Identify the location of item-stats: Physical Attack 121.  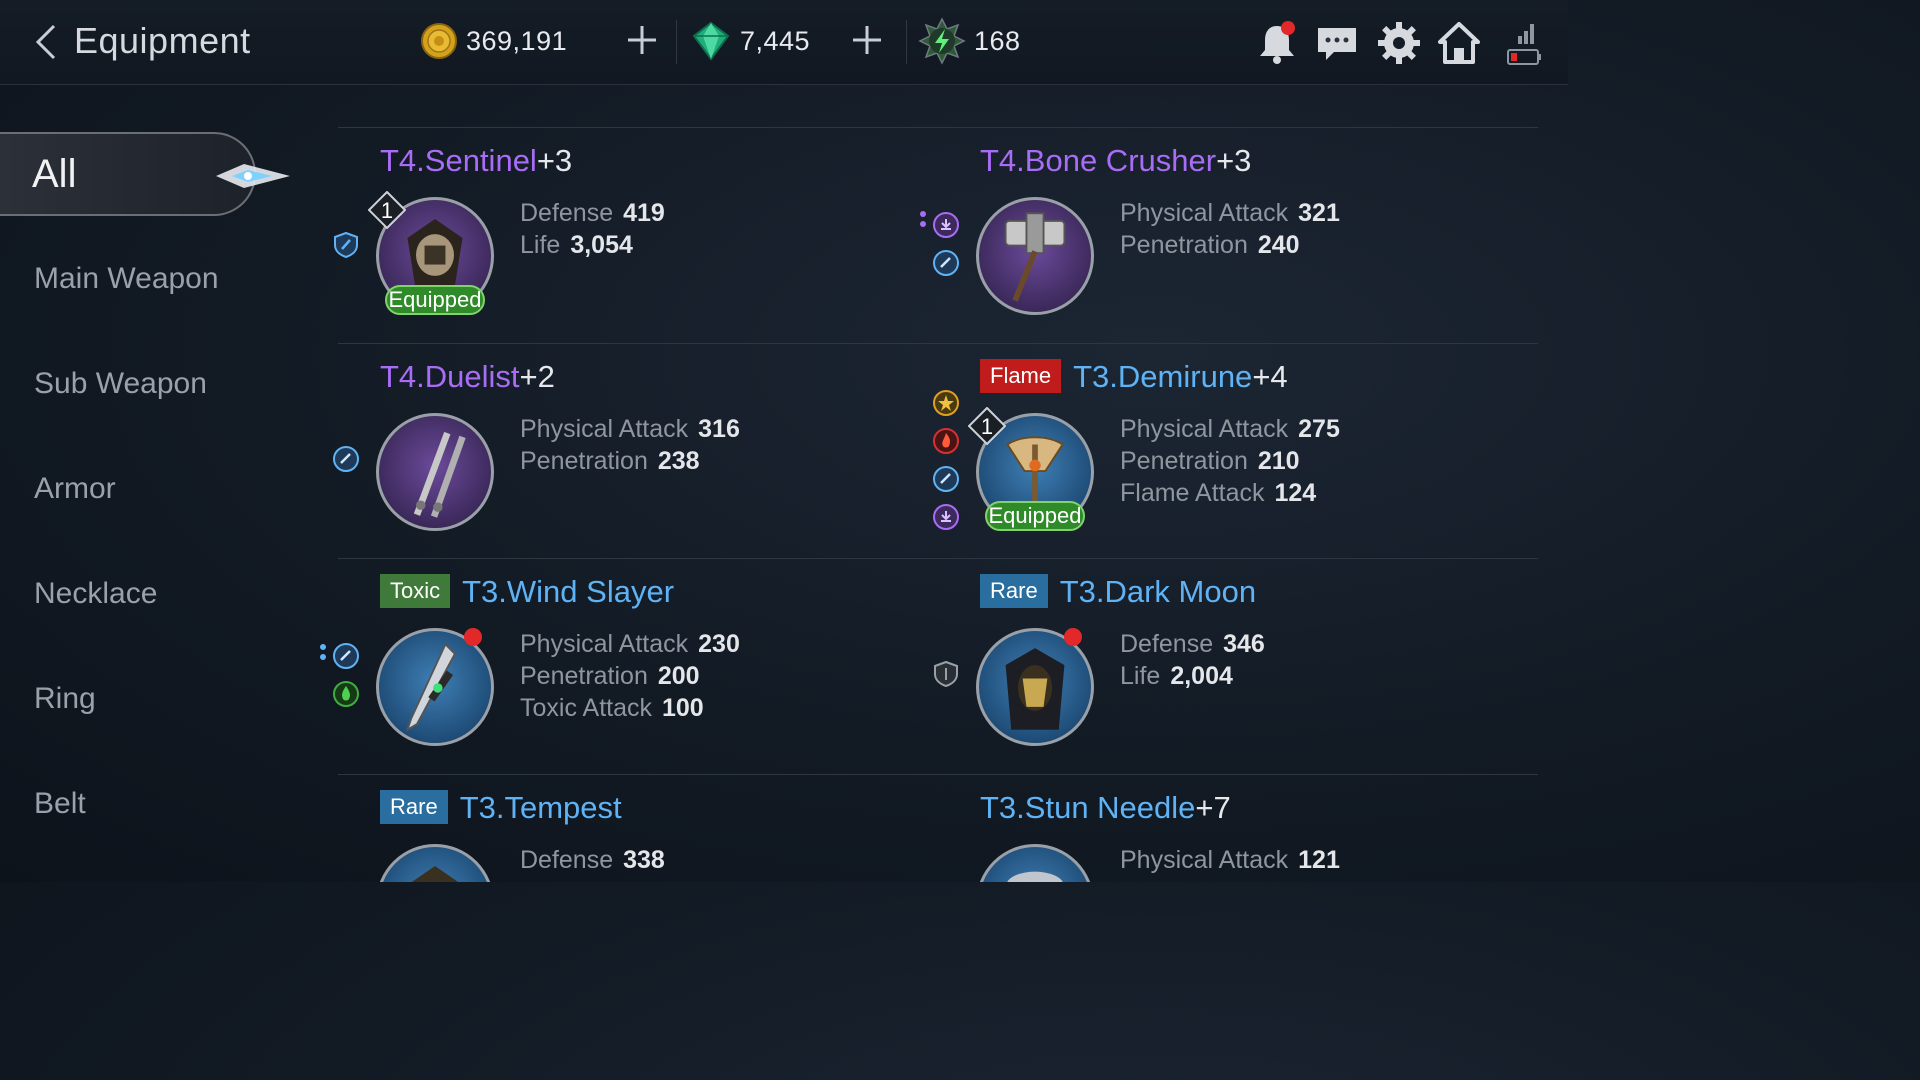
(1230, 860).